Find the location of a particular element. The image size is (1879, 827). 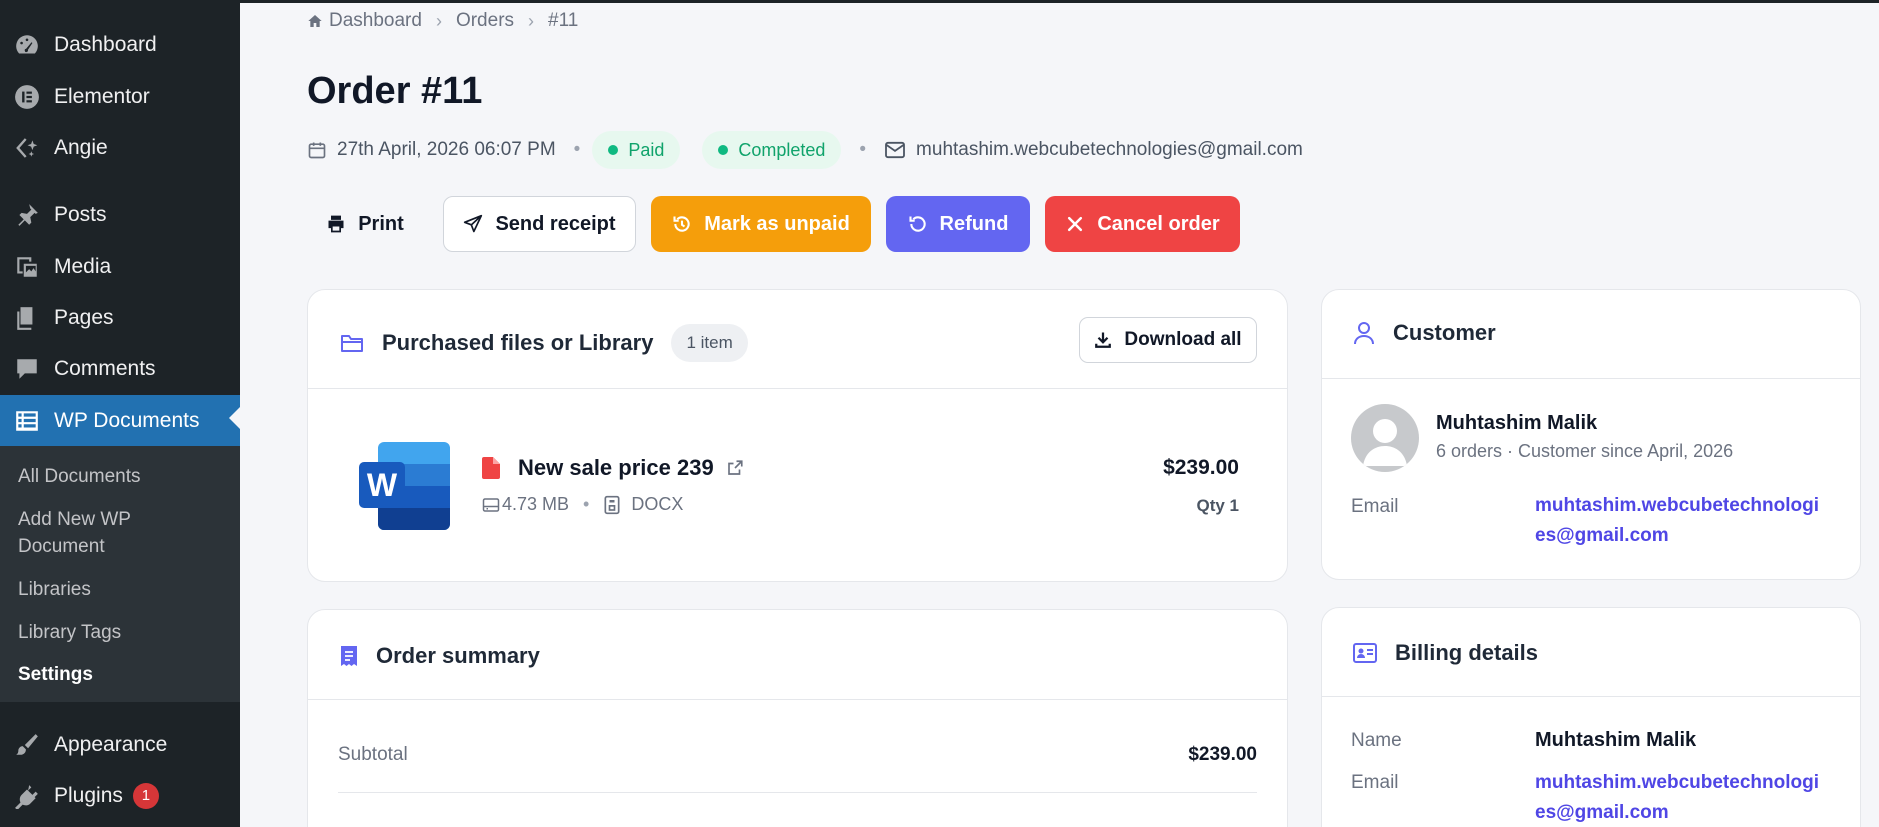

download-icon is located at coordinates (1103, 340).